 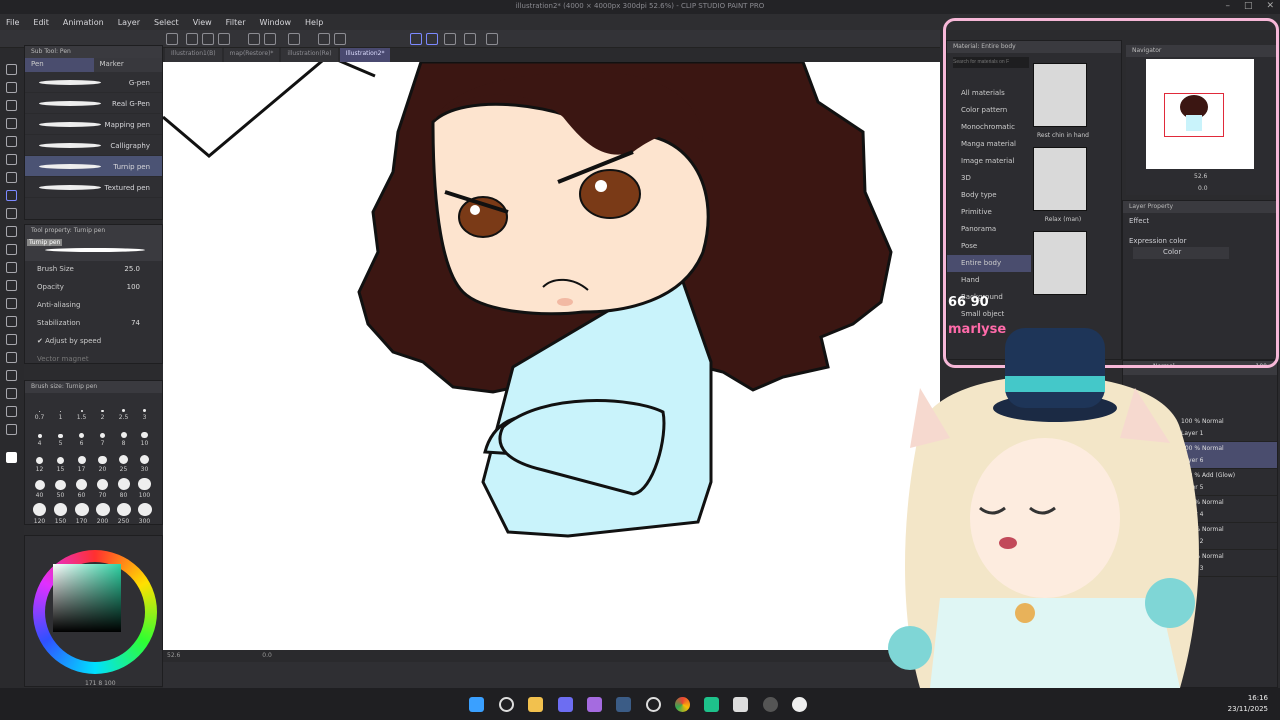 I want to click on adjust-speed-checkbox: ✔ Adjust by speed, so click(x=93, y=342).